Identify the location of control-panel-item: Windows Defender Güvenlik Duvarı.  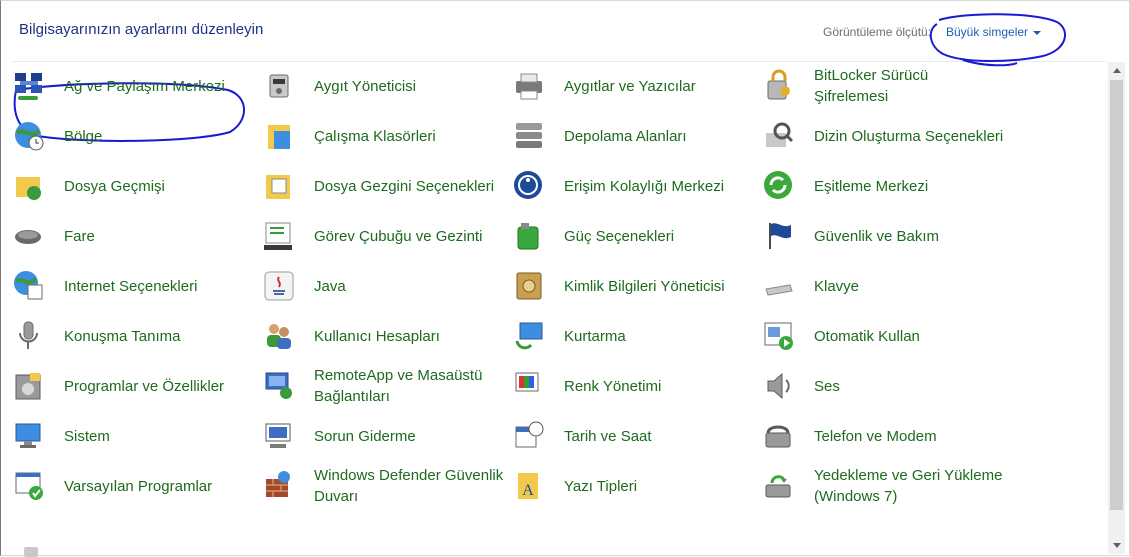
(383, 486).